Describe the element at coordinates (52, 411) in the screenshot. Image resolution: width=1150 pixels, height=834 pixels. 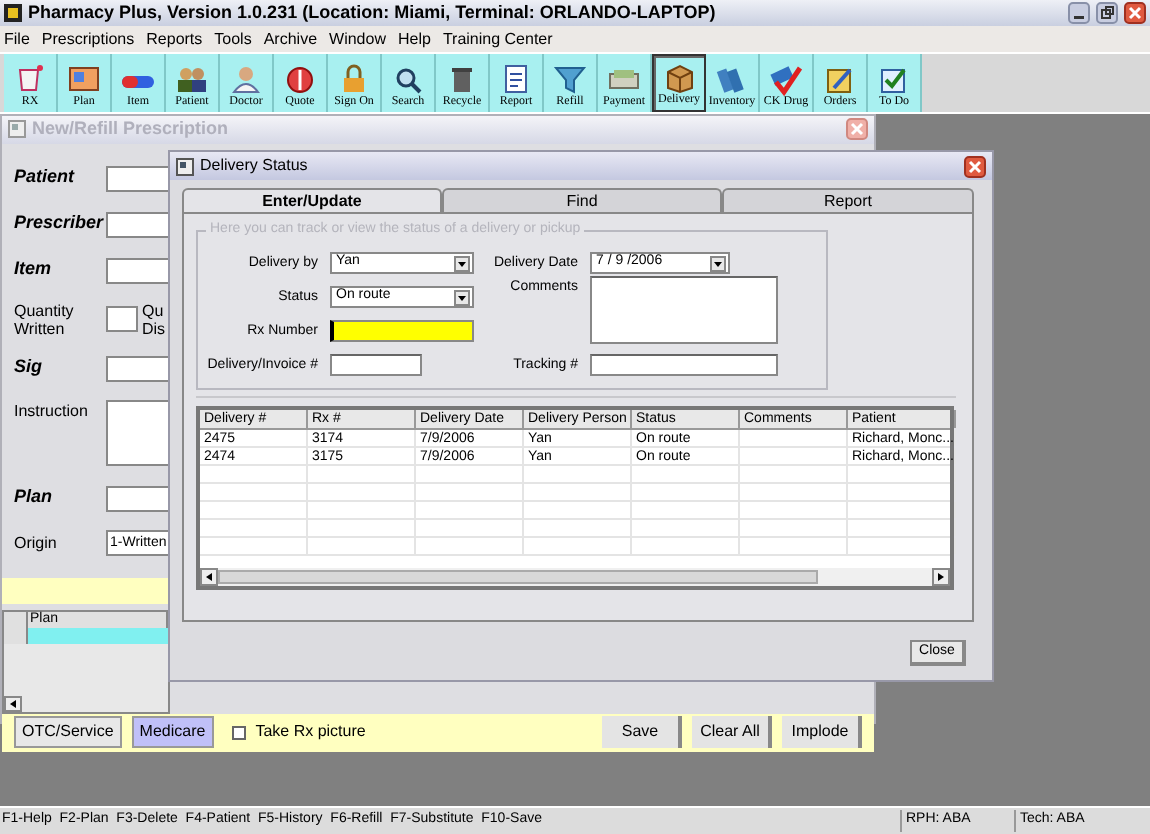
I see `field-label: Instruction` at that location.